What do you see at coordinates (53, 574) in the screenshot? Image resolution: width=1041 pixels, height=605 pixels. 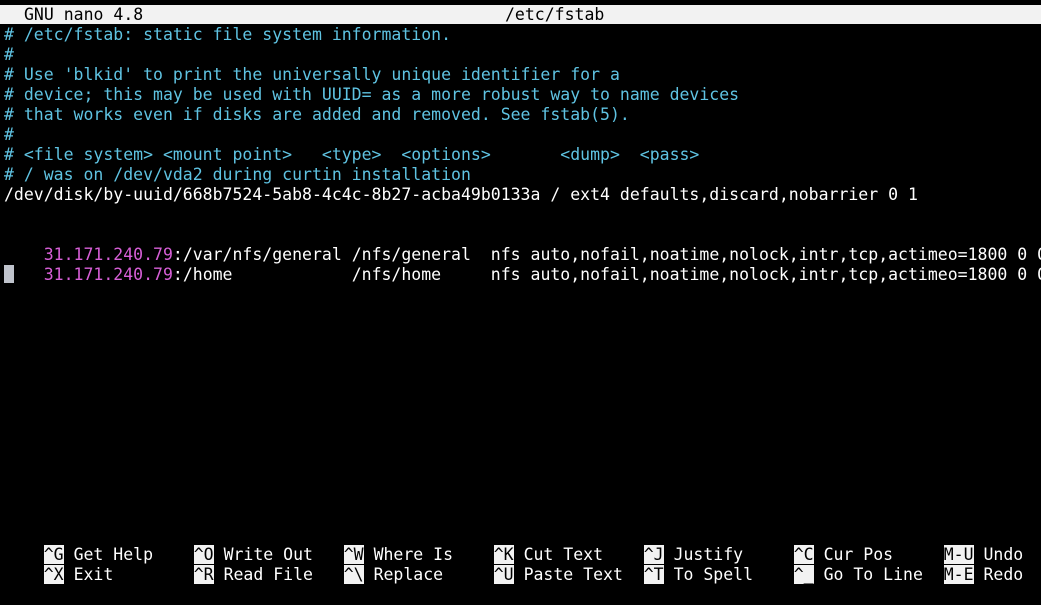 I see `shortcut-key: ^X` at bounding box center [53, 574].